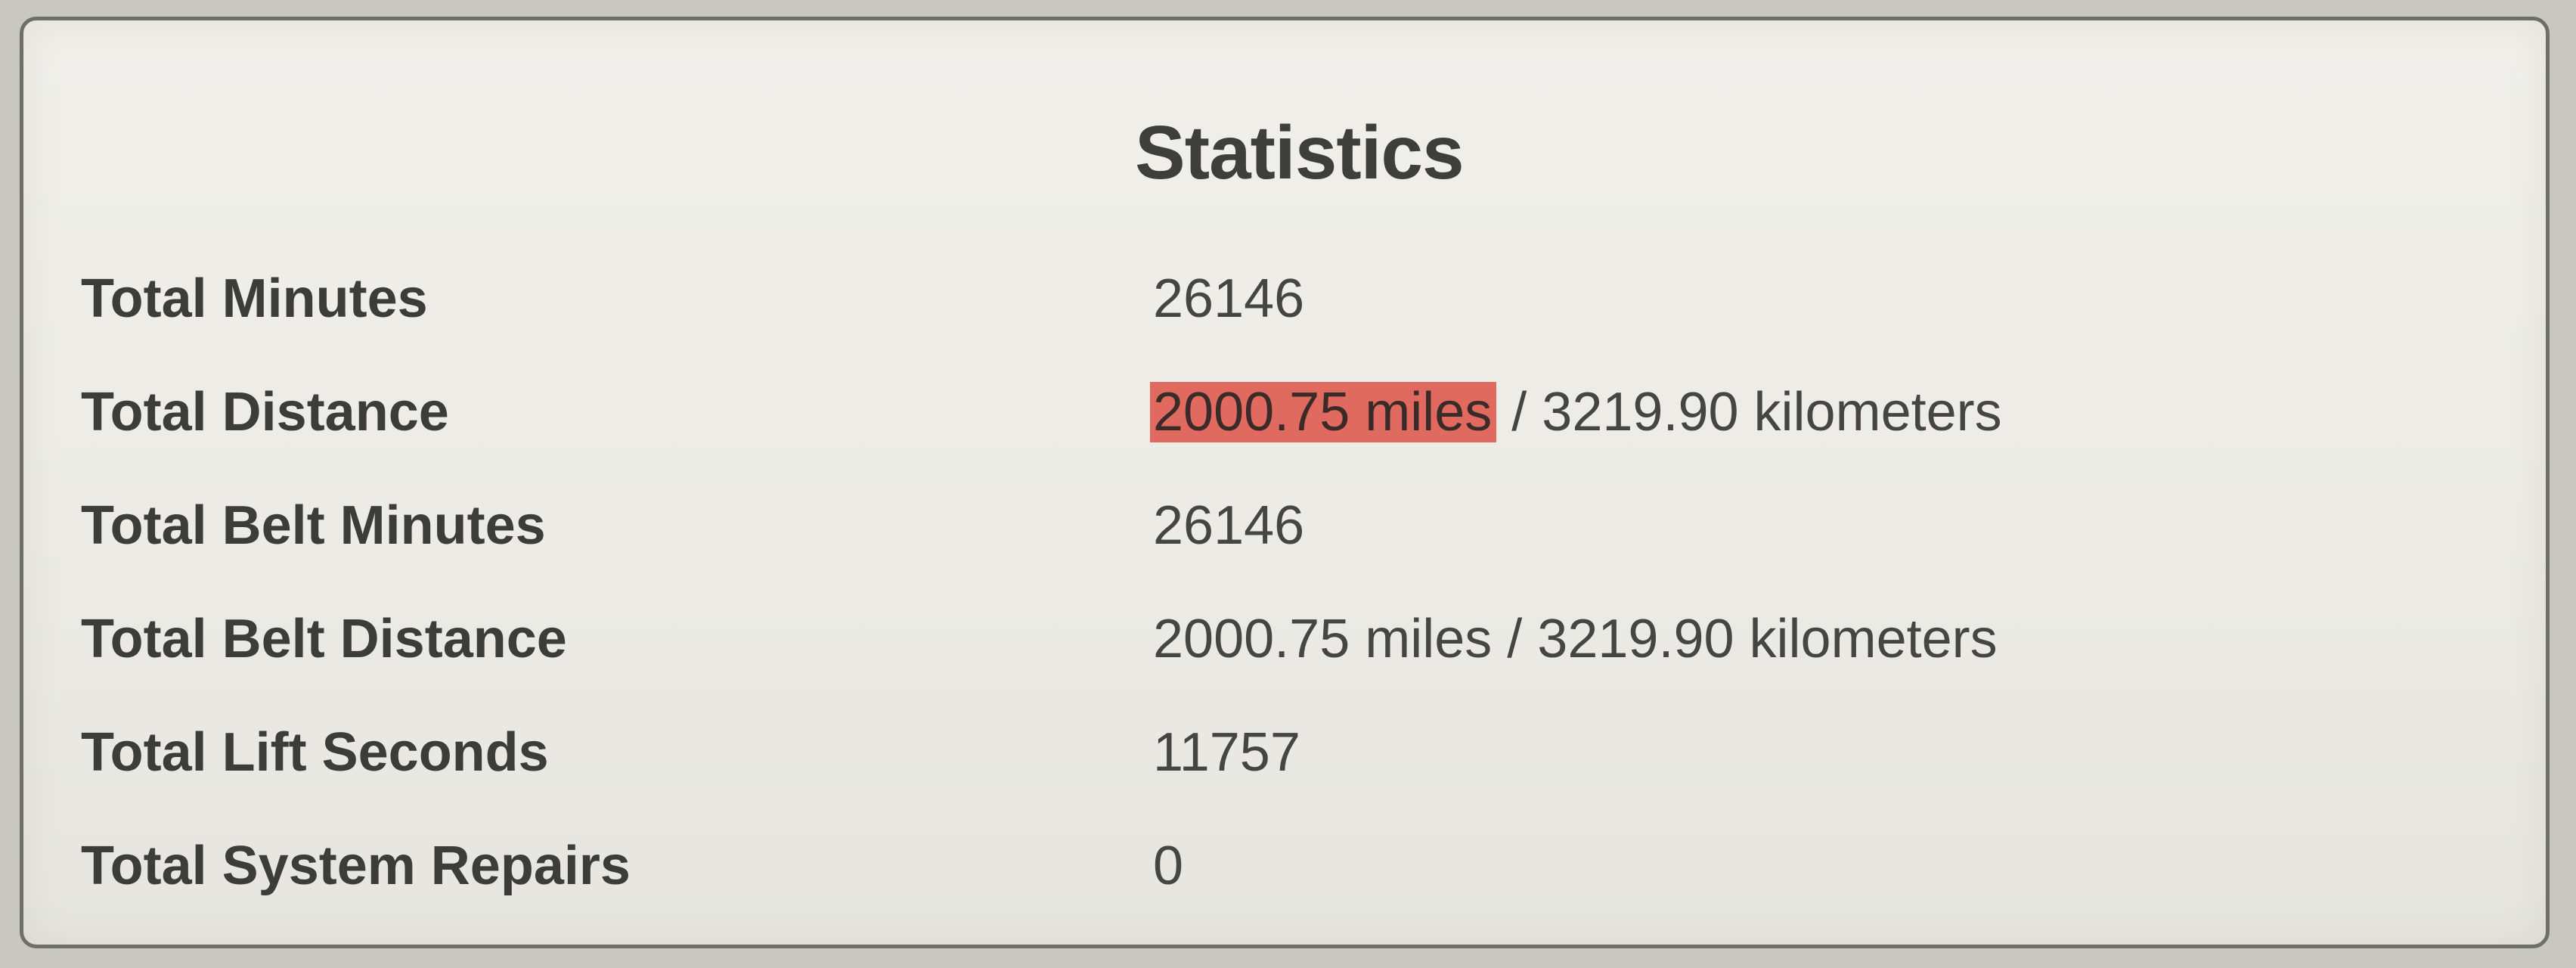  I want to click on page-title: Statistics, so click(1300, 152).